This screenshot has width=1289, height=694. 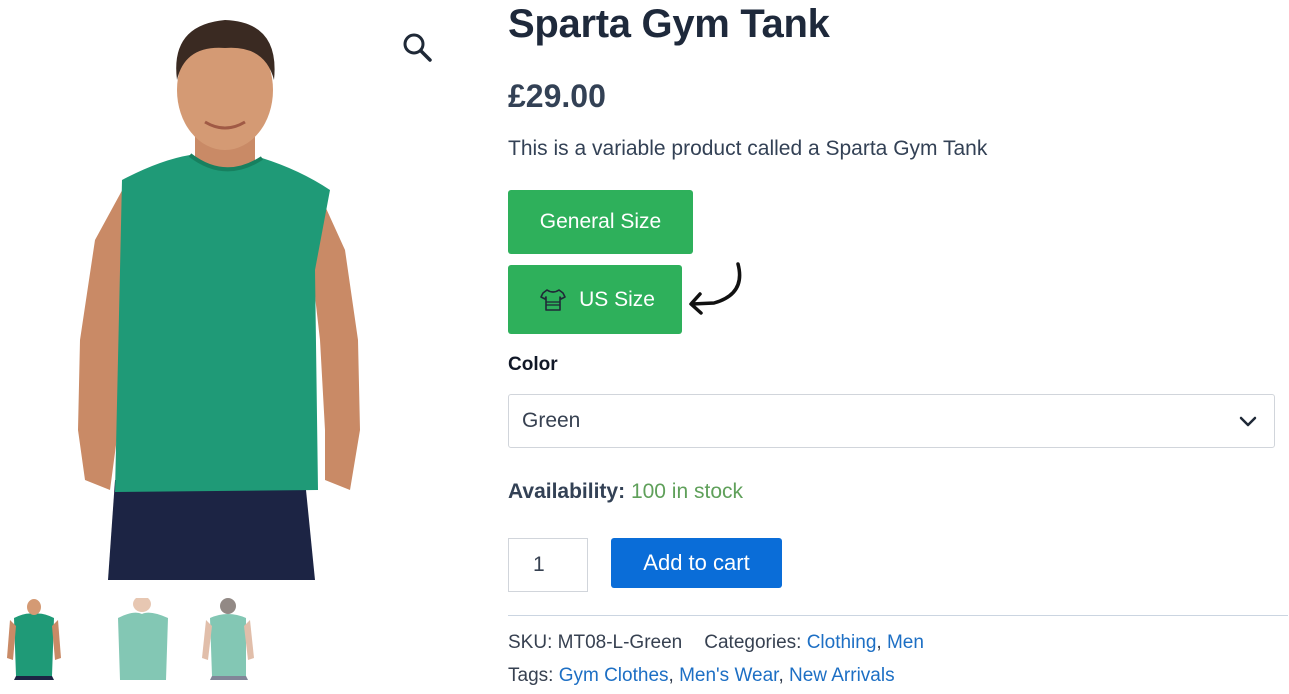 I want to click on color-select: Green, so click(x=891, y=421).